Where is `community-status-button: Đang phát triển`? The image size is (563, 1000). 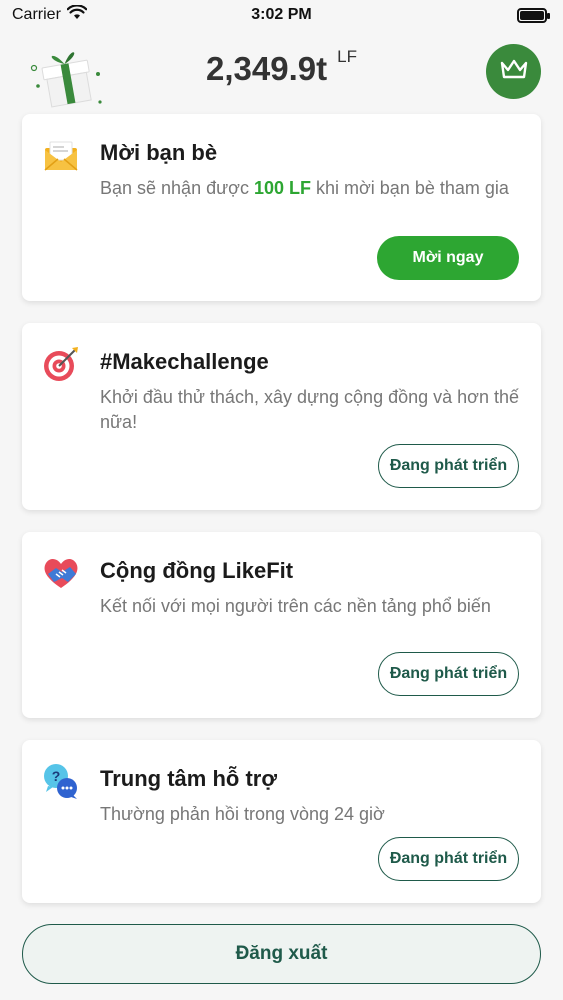
community-status-button: Đang phát triển is located at coordinates (448, 674).